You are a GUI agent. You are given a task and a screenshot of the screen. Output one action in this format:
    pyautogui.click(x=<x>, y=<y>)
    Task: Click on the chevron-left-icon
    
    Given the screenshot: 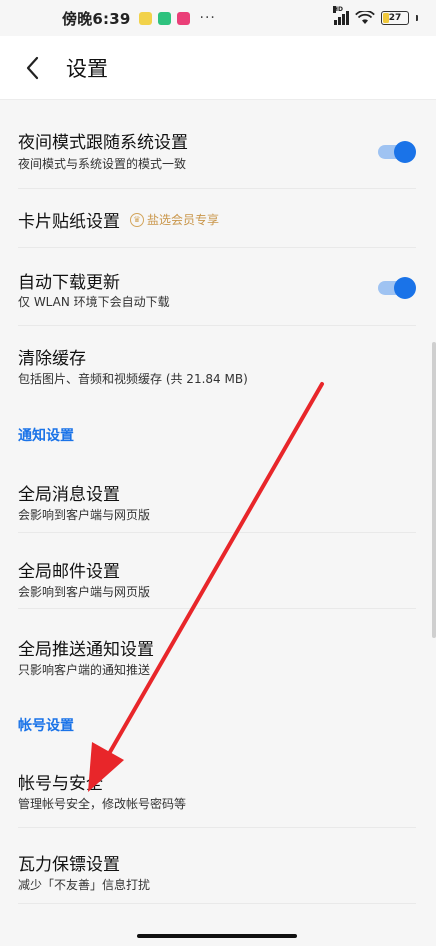 What is the action you would take?
    pyautogui.click(x=32, y=67)
    